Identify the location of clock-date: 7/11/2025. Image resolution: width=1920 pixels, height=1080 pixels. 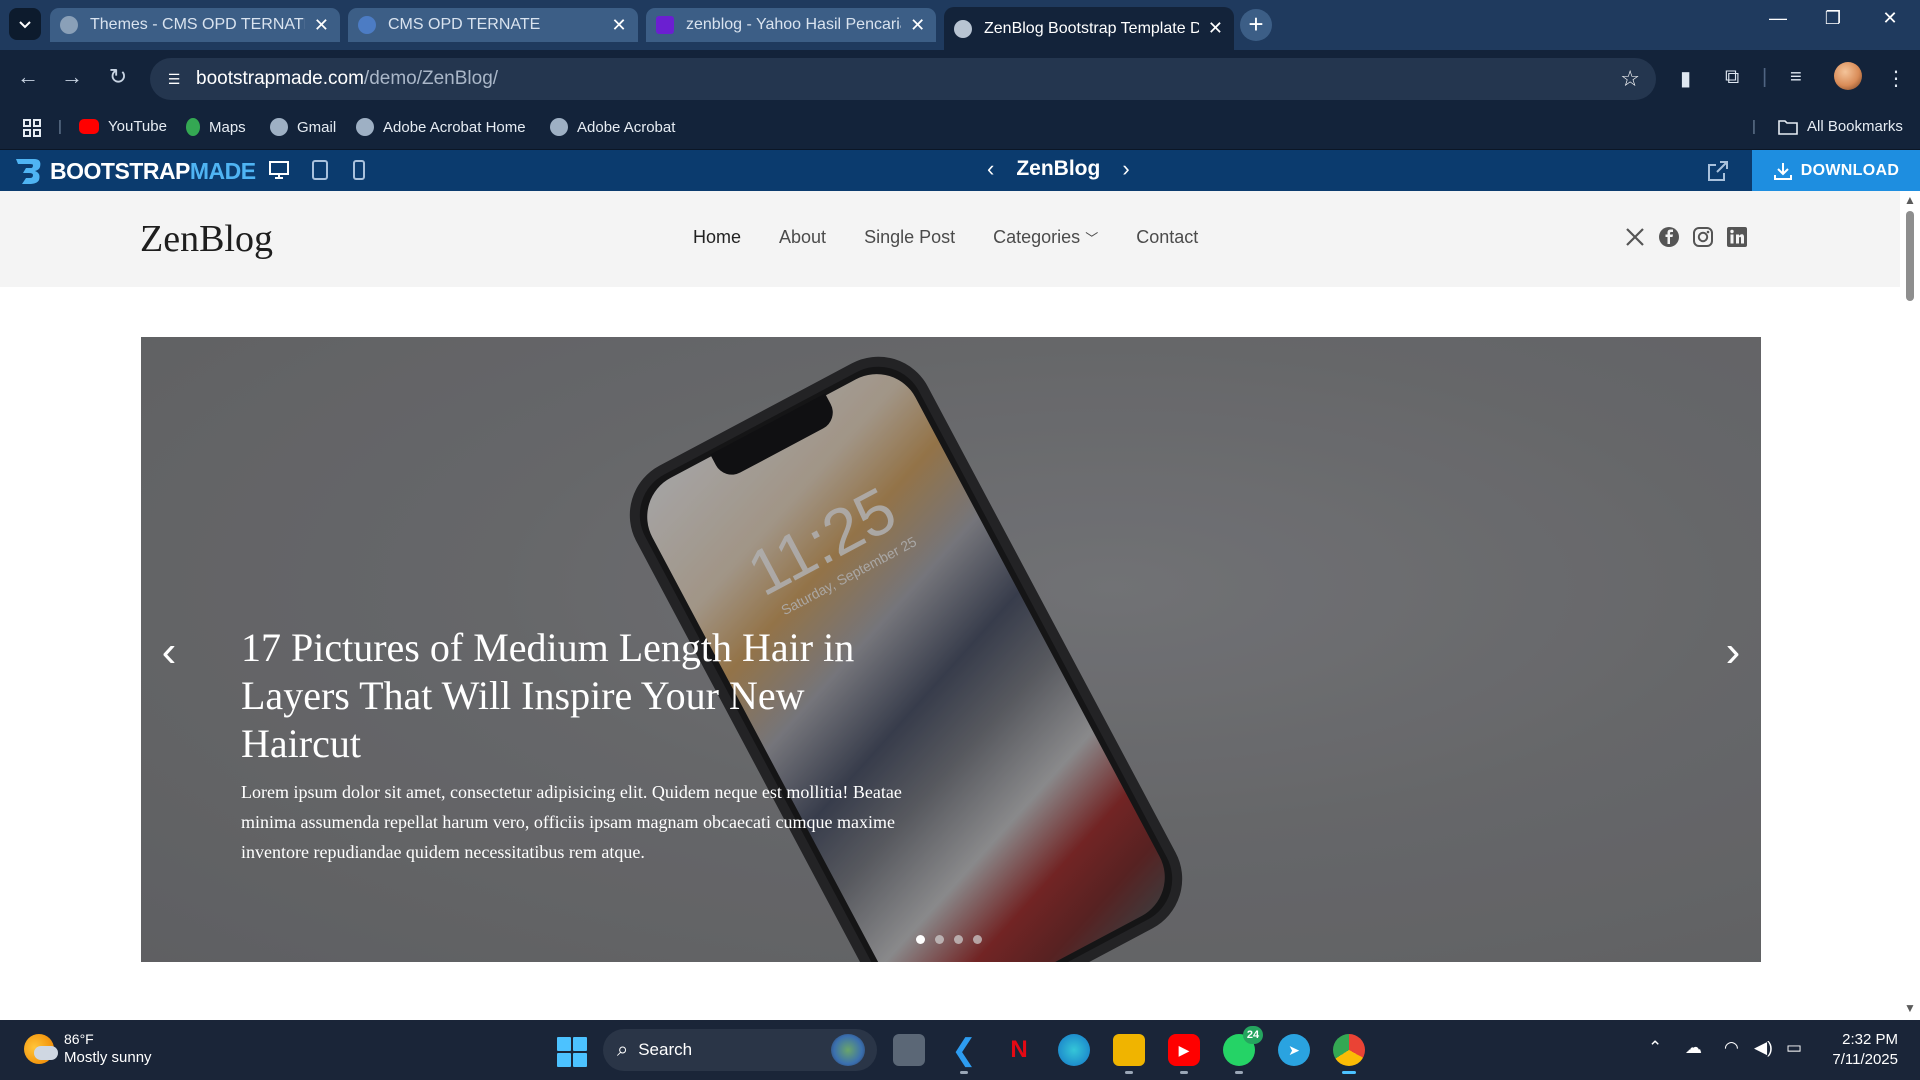
(1865, 1059).